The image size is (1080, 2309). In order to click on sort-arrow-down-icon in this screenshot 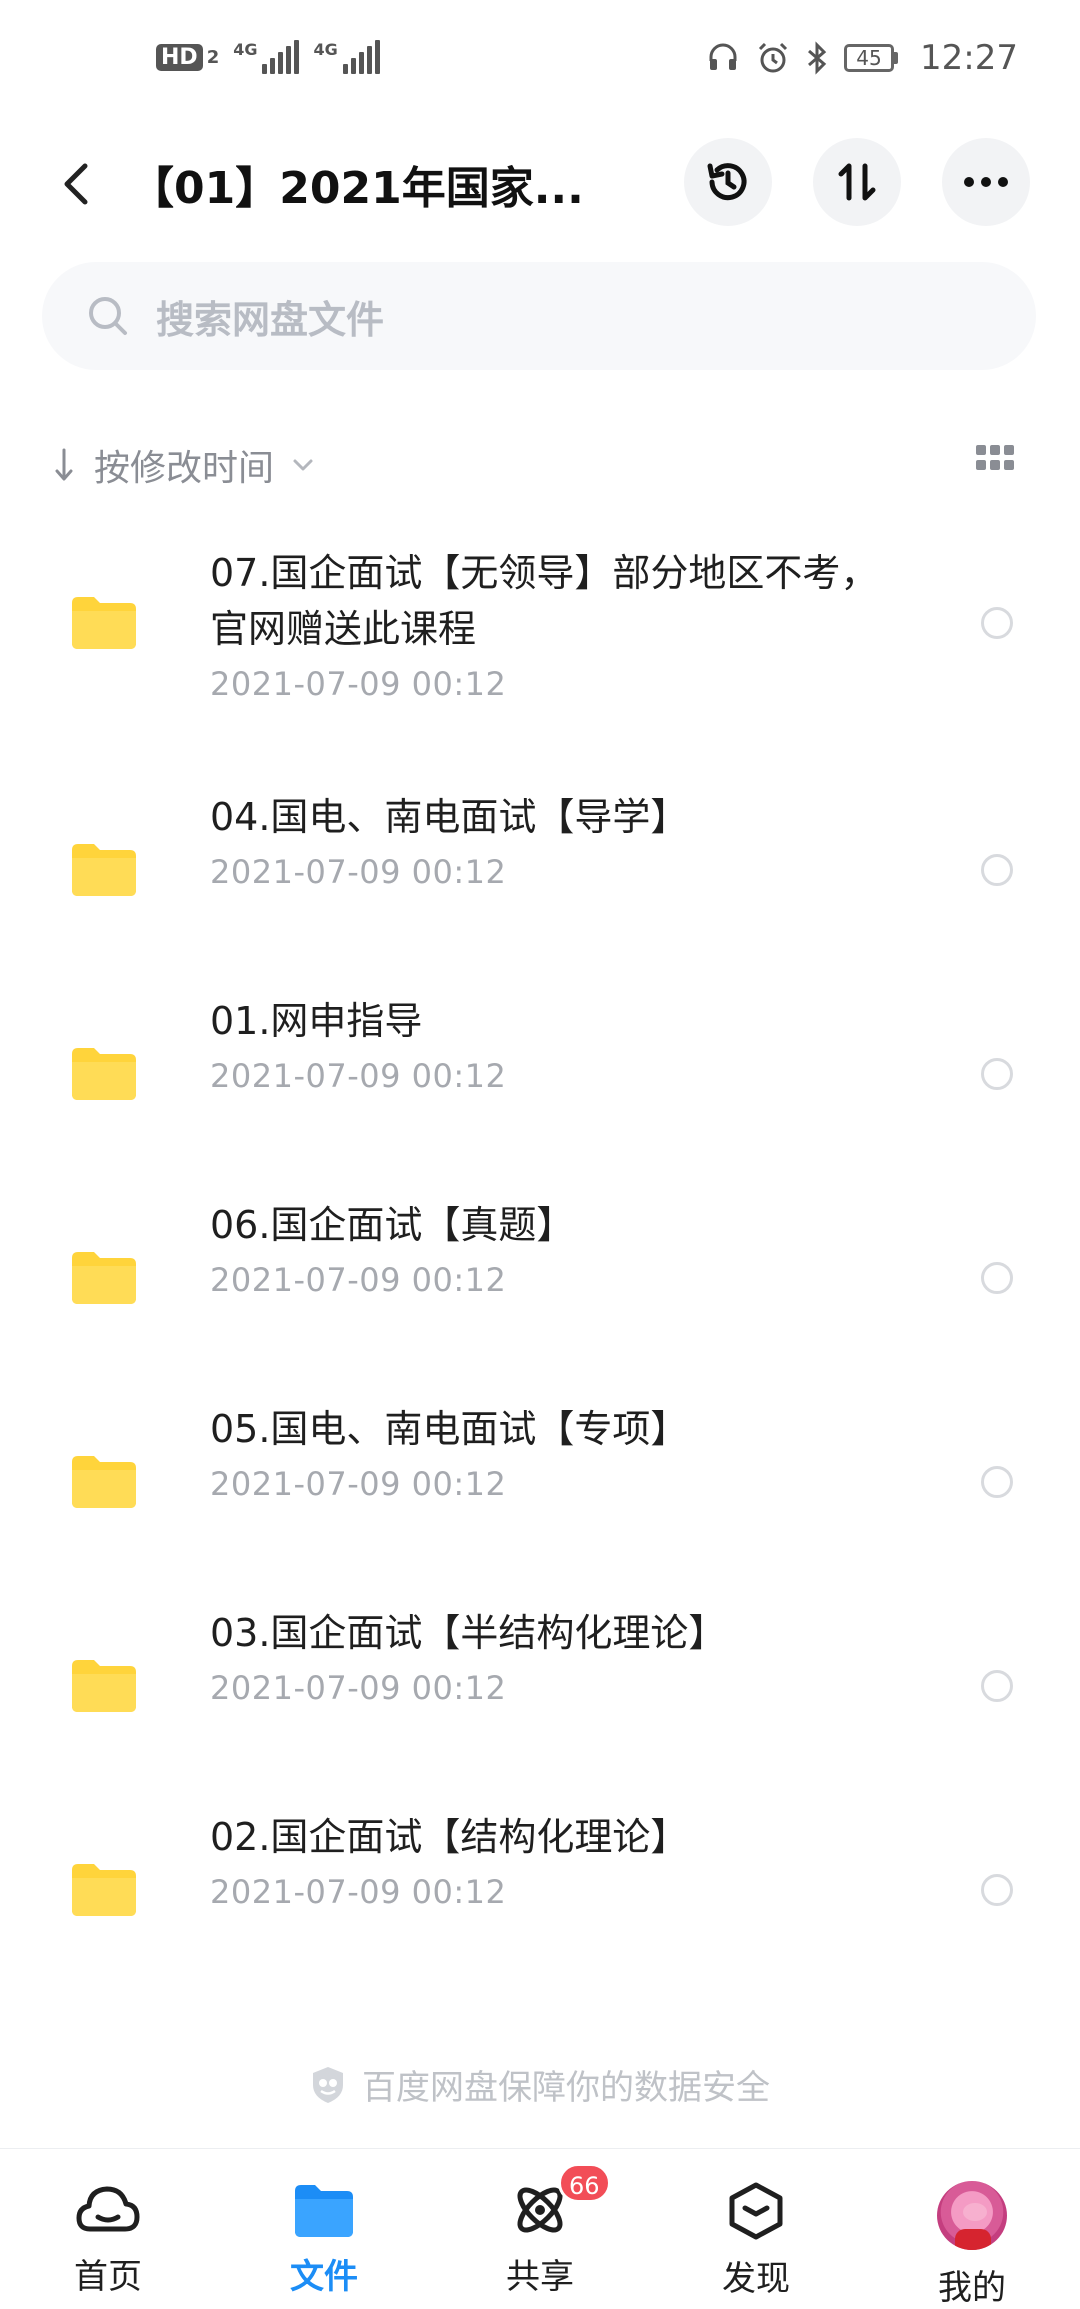, I will do `click(64, 464)`.